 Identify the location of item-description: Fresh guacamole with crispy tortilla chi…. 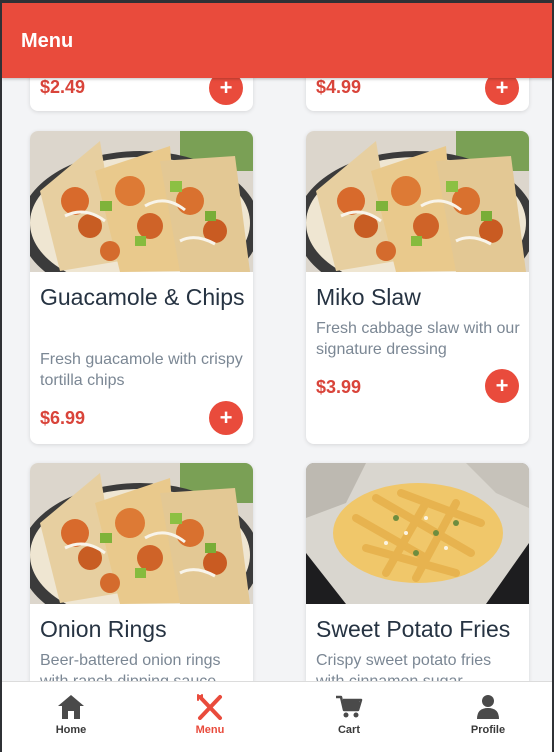
(141, 370).